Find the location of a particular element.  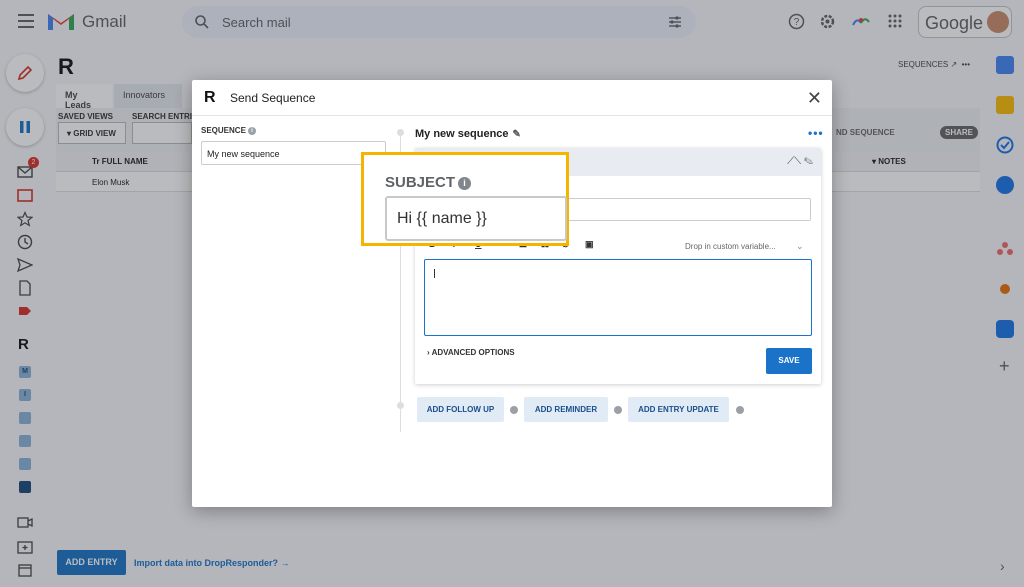

sequence-name-heading: My new sequence ✎ is located at coordinates (468, 134).